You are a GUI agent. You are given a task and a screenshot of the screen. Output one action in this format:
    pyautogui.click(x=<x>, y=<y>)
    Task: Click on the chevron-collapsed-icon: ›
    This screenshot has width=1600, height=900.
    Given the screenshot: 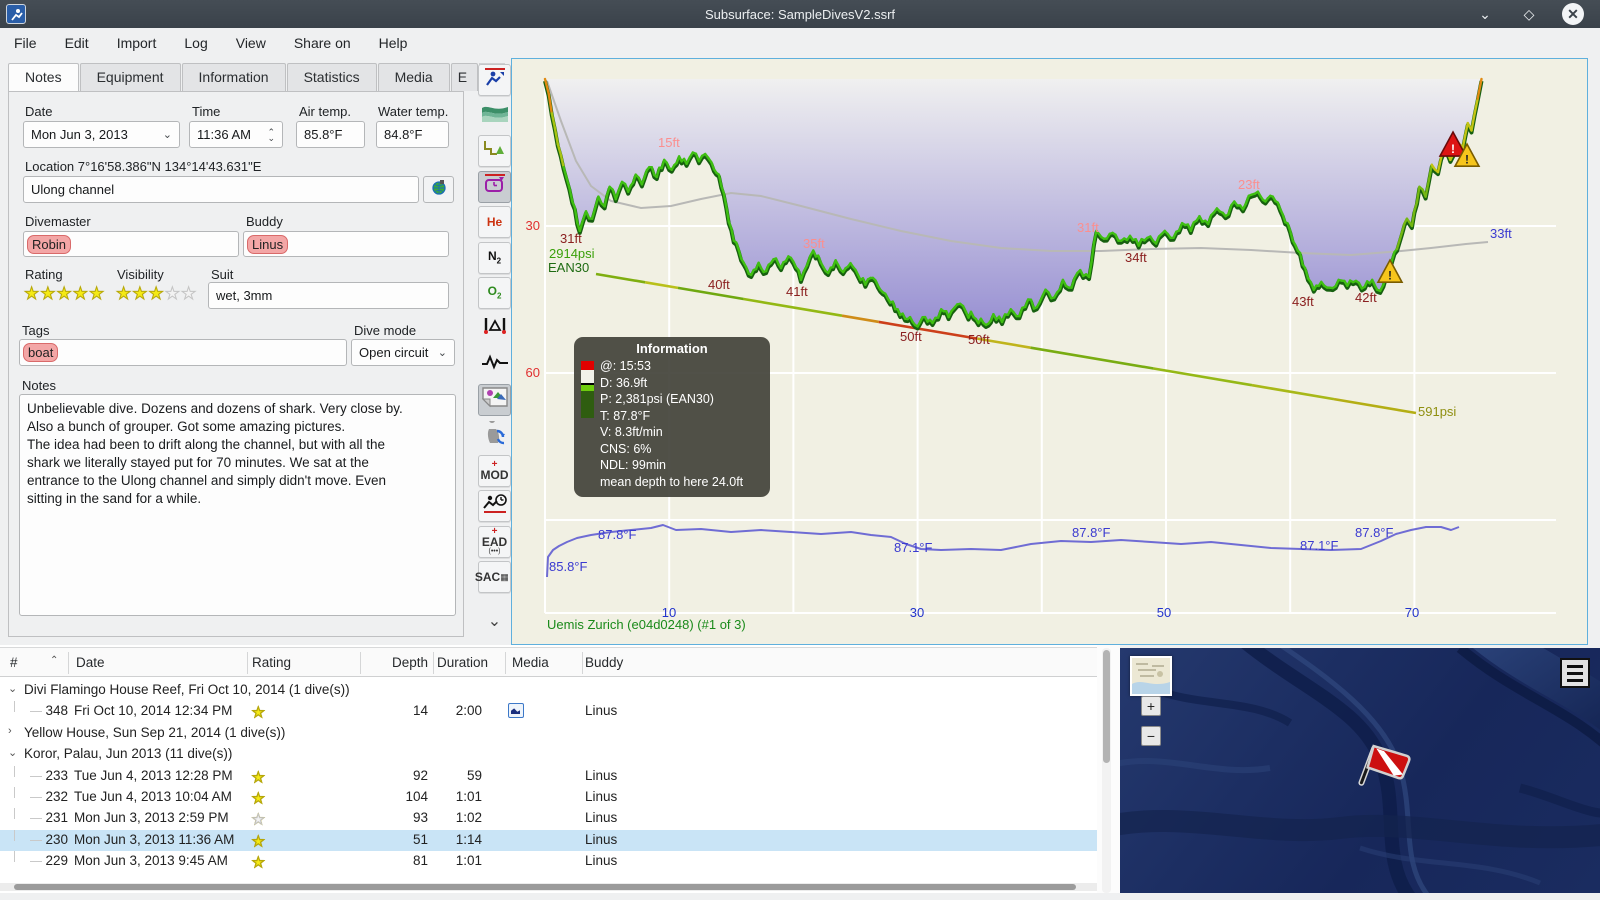 What is the action you would take?
    pyautogui.click(x=10, y=731)
    